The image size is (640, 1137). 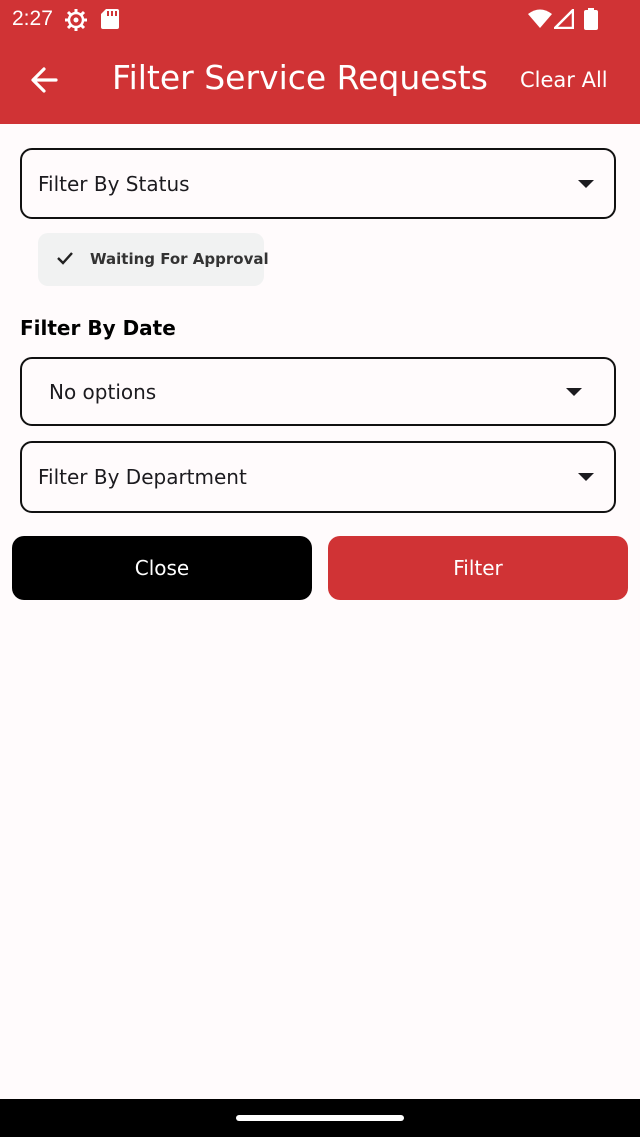 I want to click on status-filter-label: Filter By Status, so click(x=114, y=183).